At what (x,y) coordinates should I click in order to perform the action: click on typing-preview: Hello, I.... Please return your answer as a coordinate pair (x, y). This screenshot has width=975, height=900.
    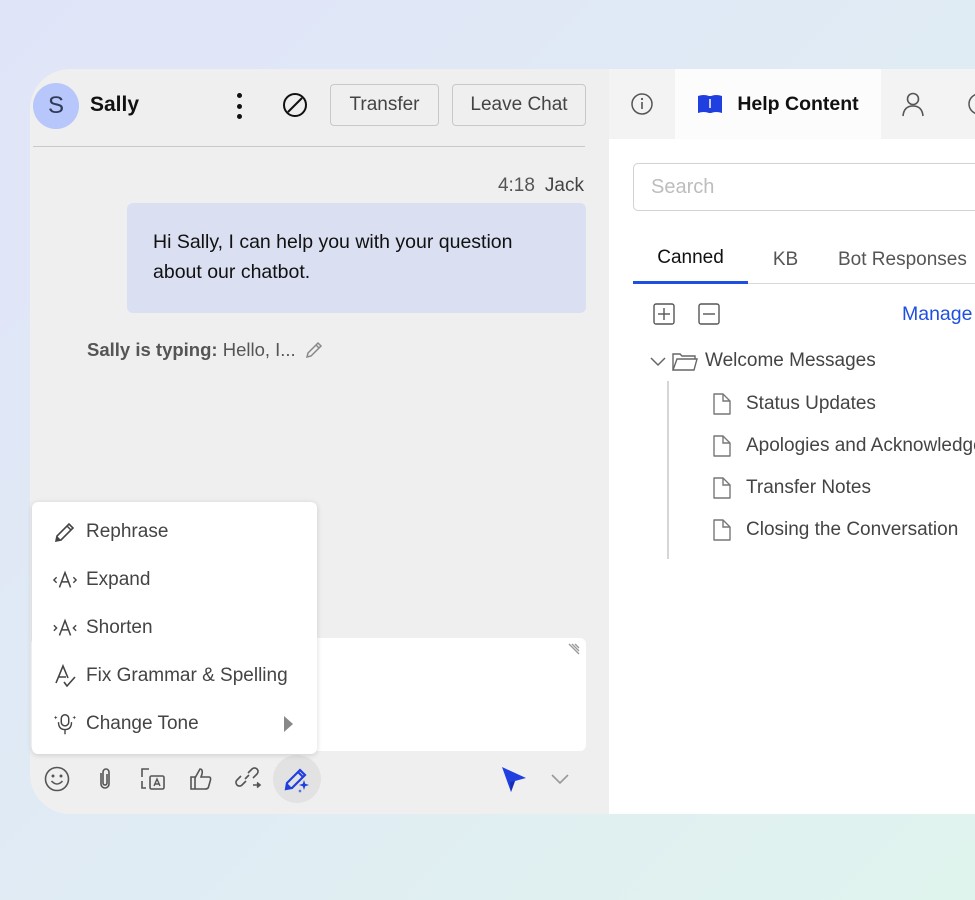
    Looking at the image, I should click on (259, 349).